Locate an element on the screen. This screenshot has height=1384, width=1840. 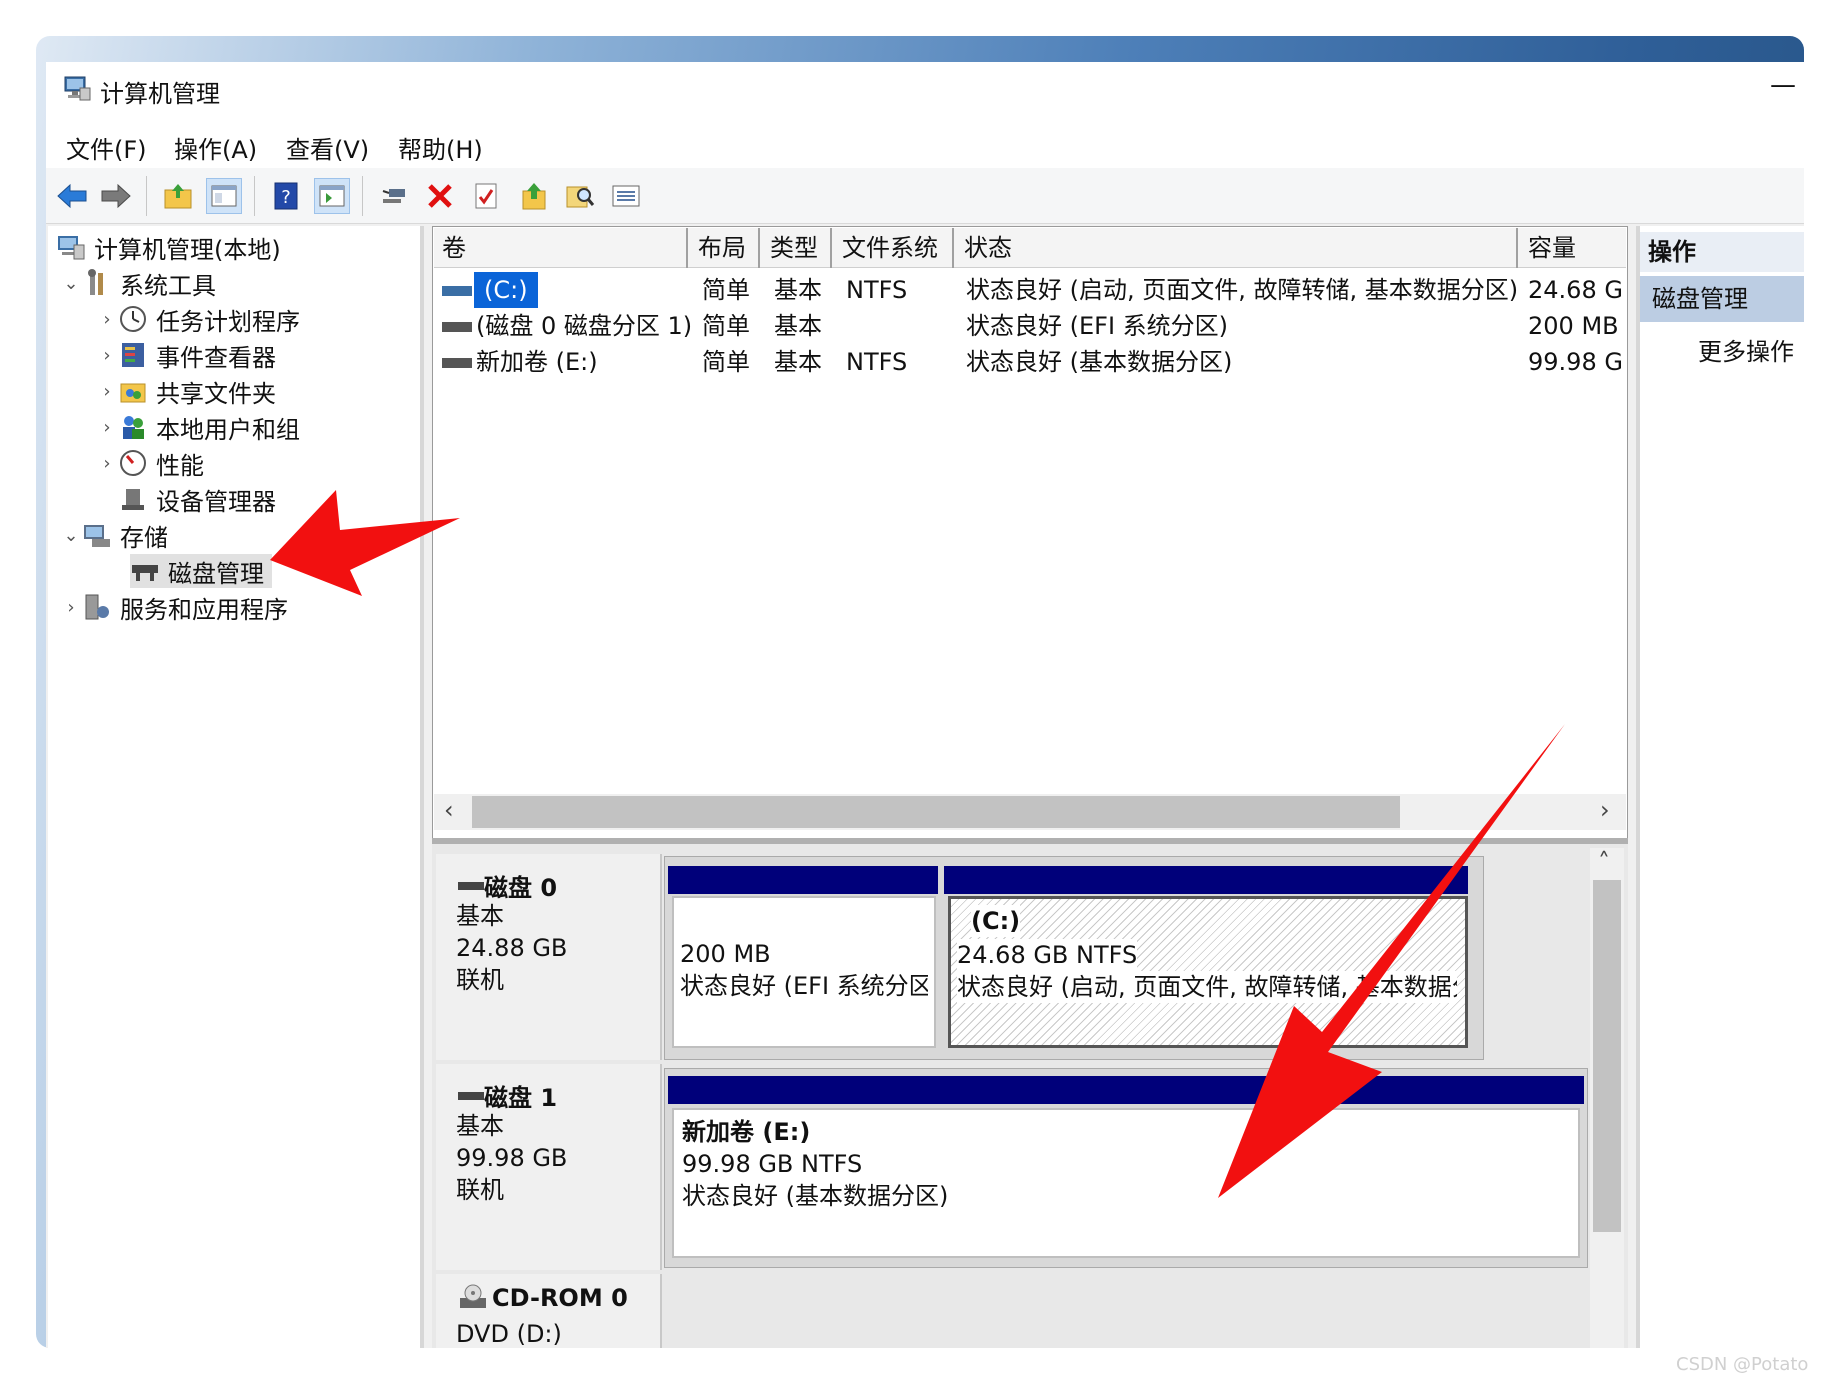
tree-item-device-manager: 设备管理器 is located at coordinates (197, 499).